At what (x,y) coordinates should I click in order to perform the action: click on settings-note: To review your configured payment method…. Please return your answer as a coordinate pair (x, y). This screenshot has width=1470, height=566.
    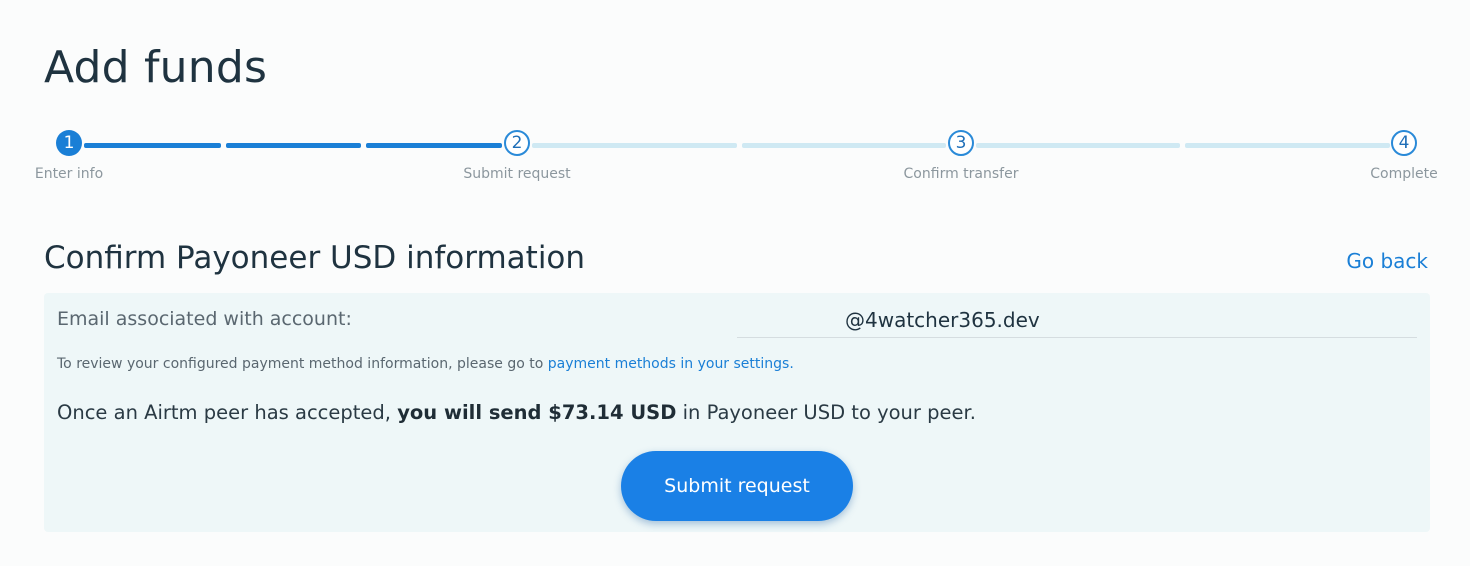
    Looking at the image, I should click on (425, 364).